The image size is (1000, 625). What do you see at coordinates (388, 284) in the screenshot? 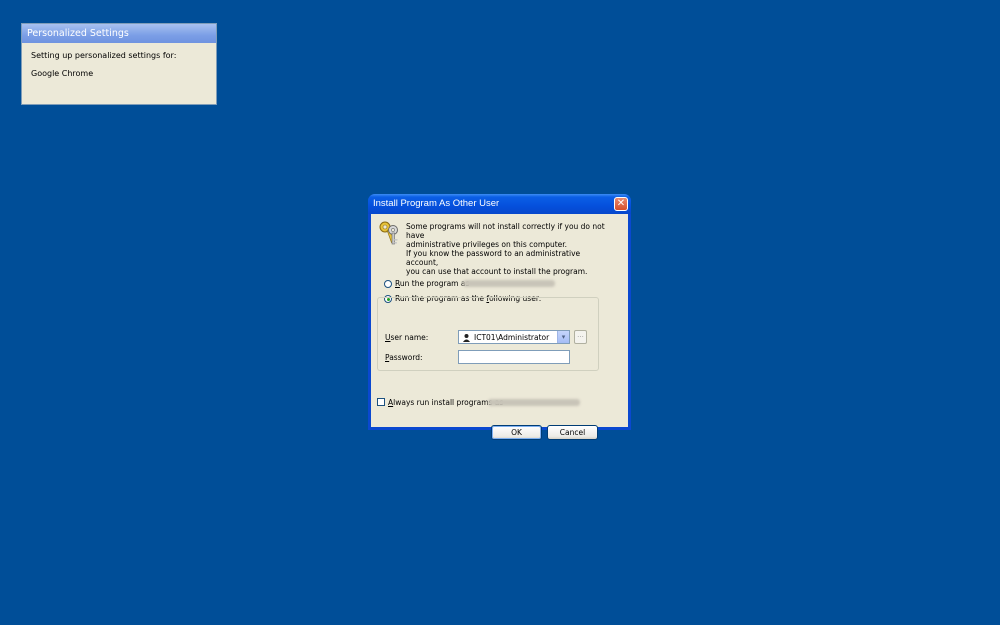
I see `run-as-current-user-radio` at bounding box center [388, 284].